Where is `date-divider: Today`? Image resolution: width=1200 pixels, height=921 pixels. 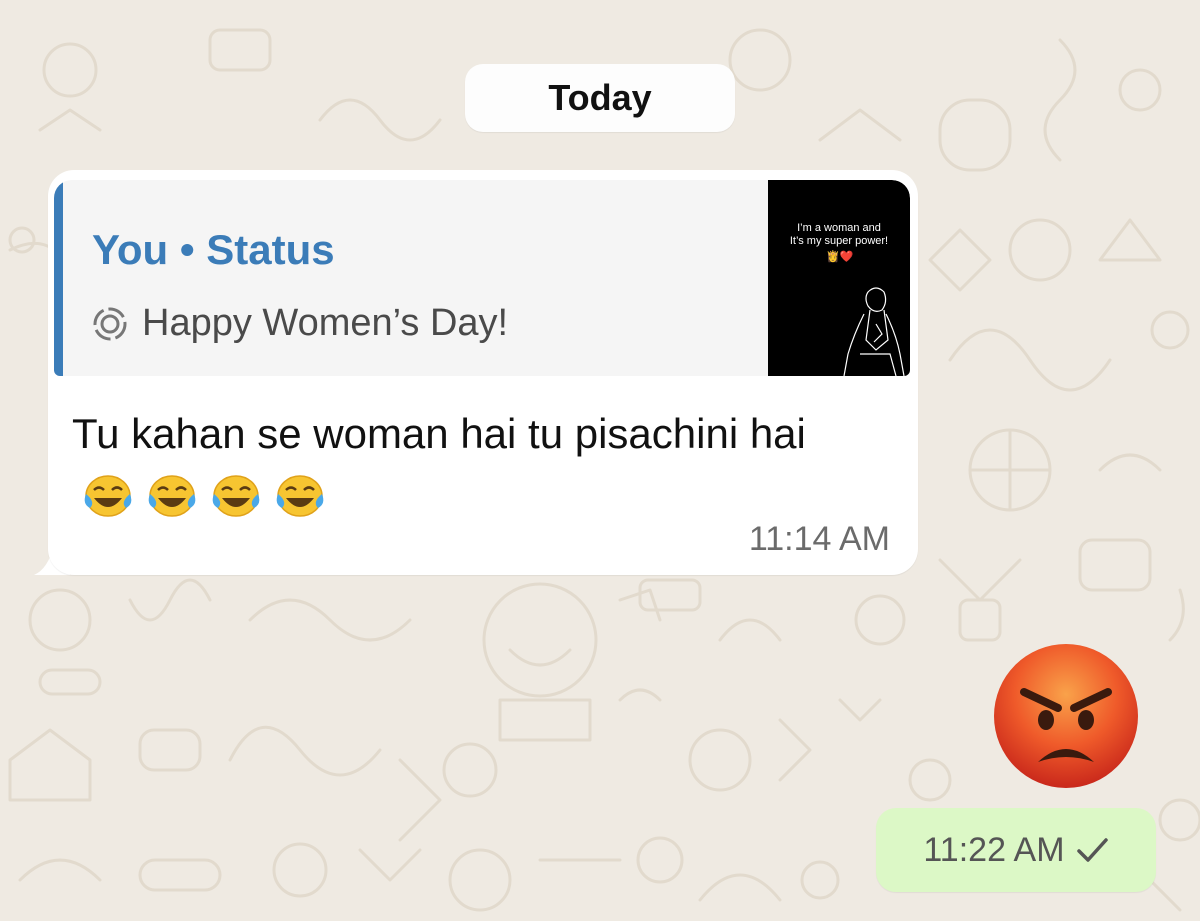
date-divider: Today is located at coordinates (600, 98).